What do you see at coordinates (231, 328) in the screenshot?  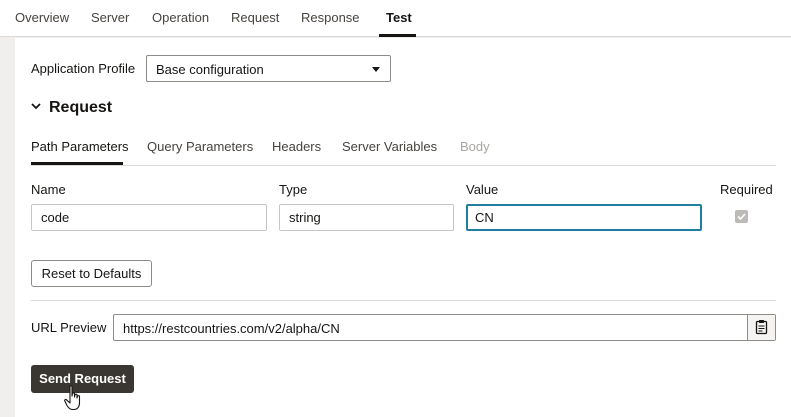 I see `url-preview-value: https://restcountries.com/v2/alpha/CN` at bounding box center [231, 328].